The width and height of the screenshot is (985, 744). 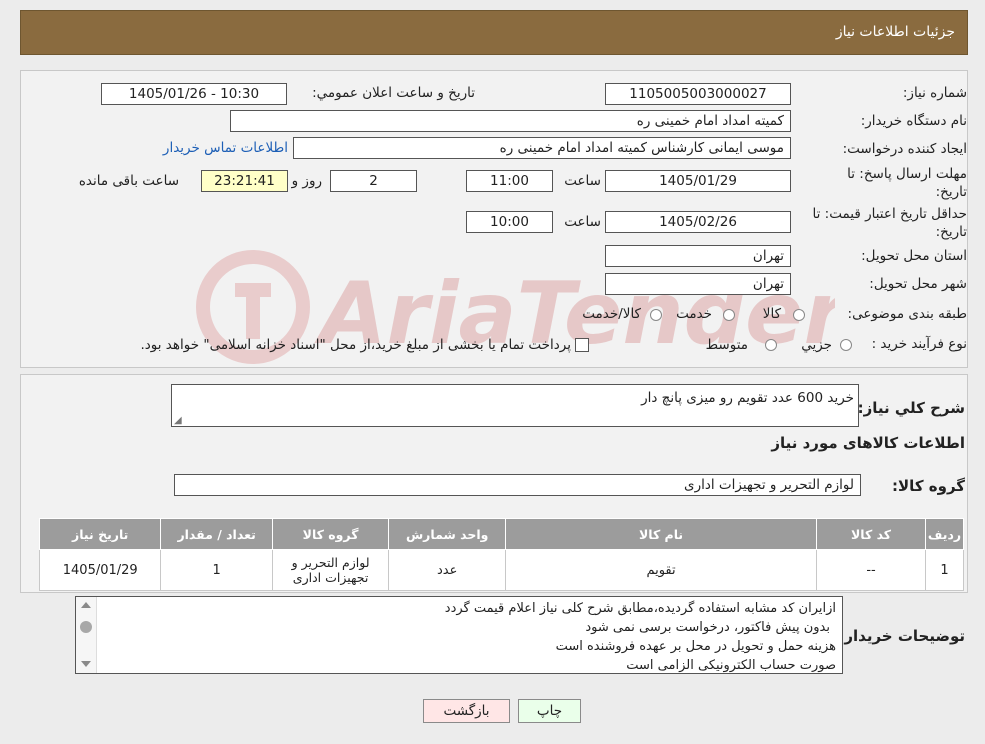 What do you see at coordinates (306, 181) in the screenshot?
I see `days-label: روز و` at bounding box center [306, 181].